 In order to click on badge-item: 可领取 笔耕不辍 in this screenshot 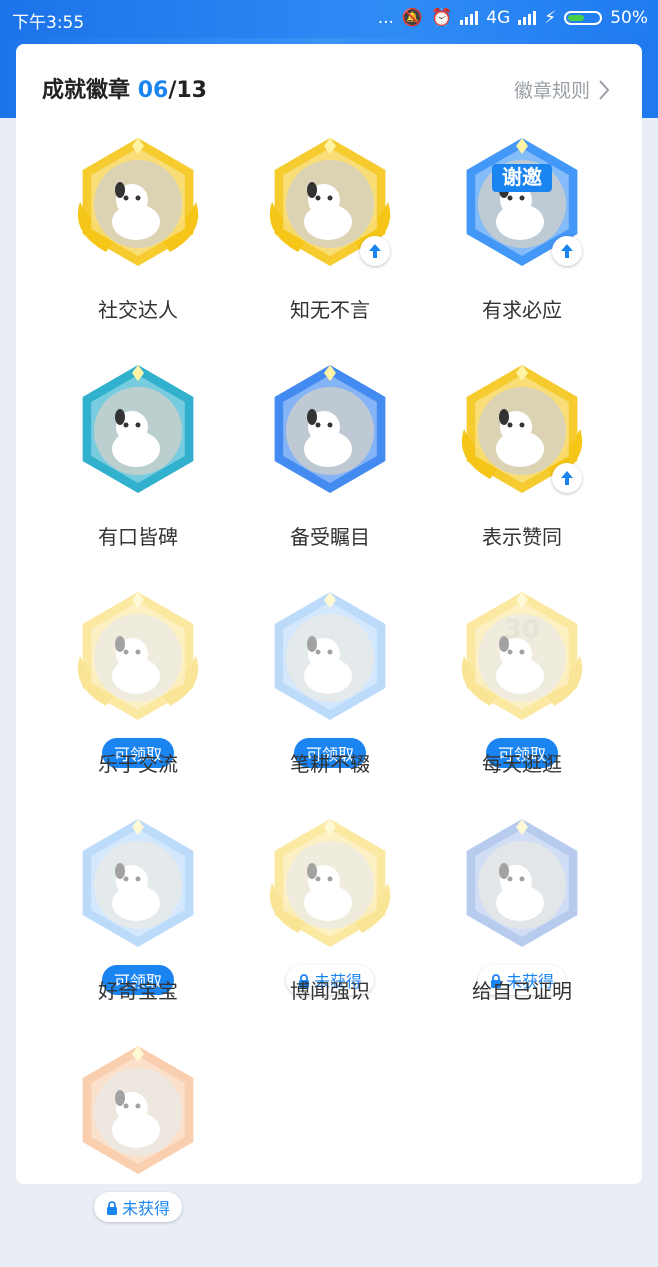, I will do `click(330, 699)`.